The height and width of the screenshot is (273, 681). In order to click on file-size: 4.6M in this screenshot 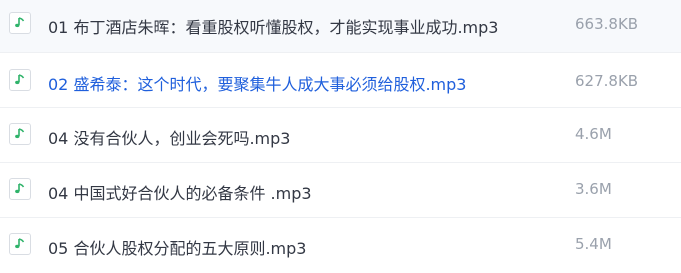, I will do `click(593, 134)`.